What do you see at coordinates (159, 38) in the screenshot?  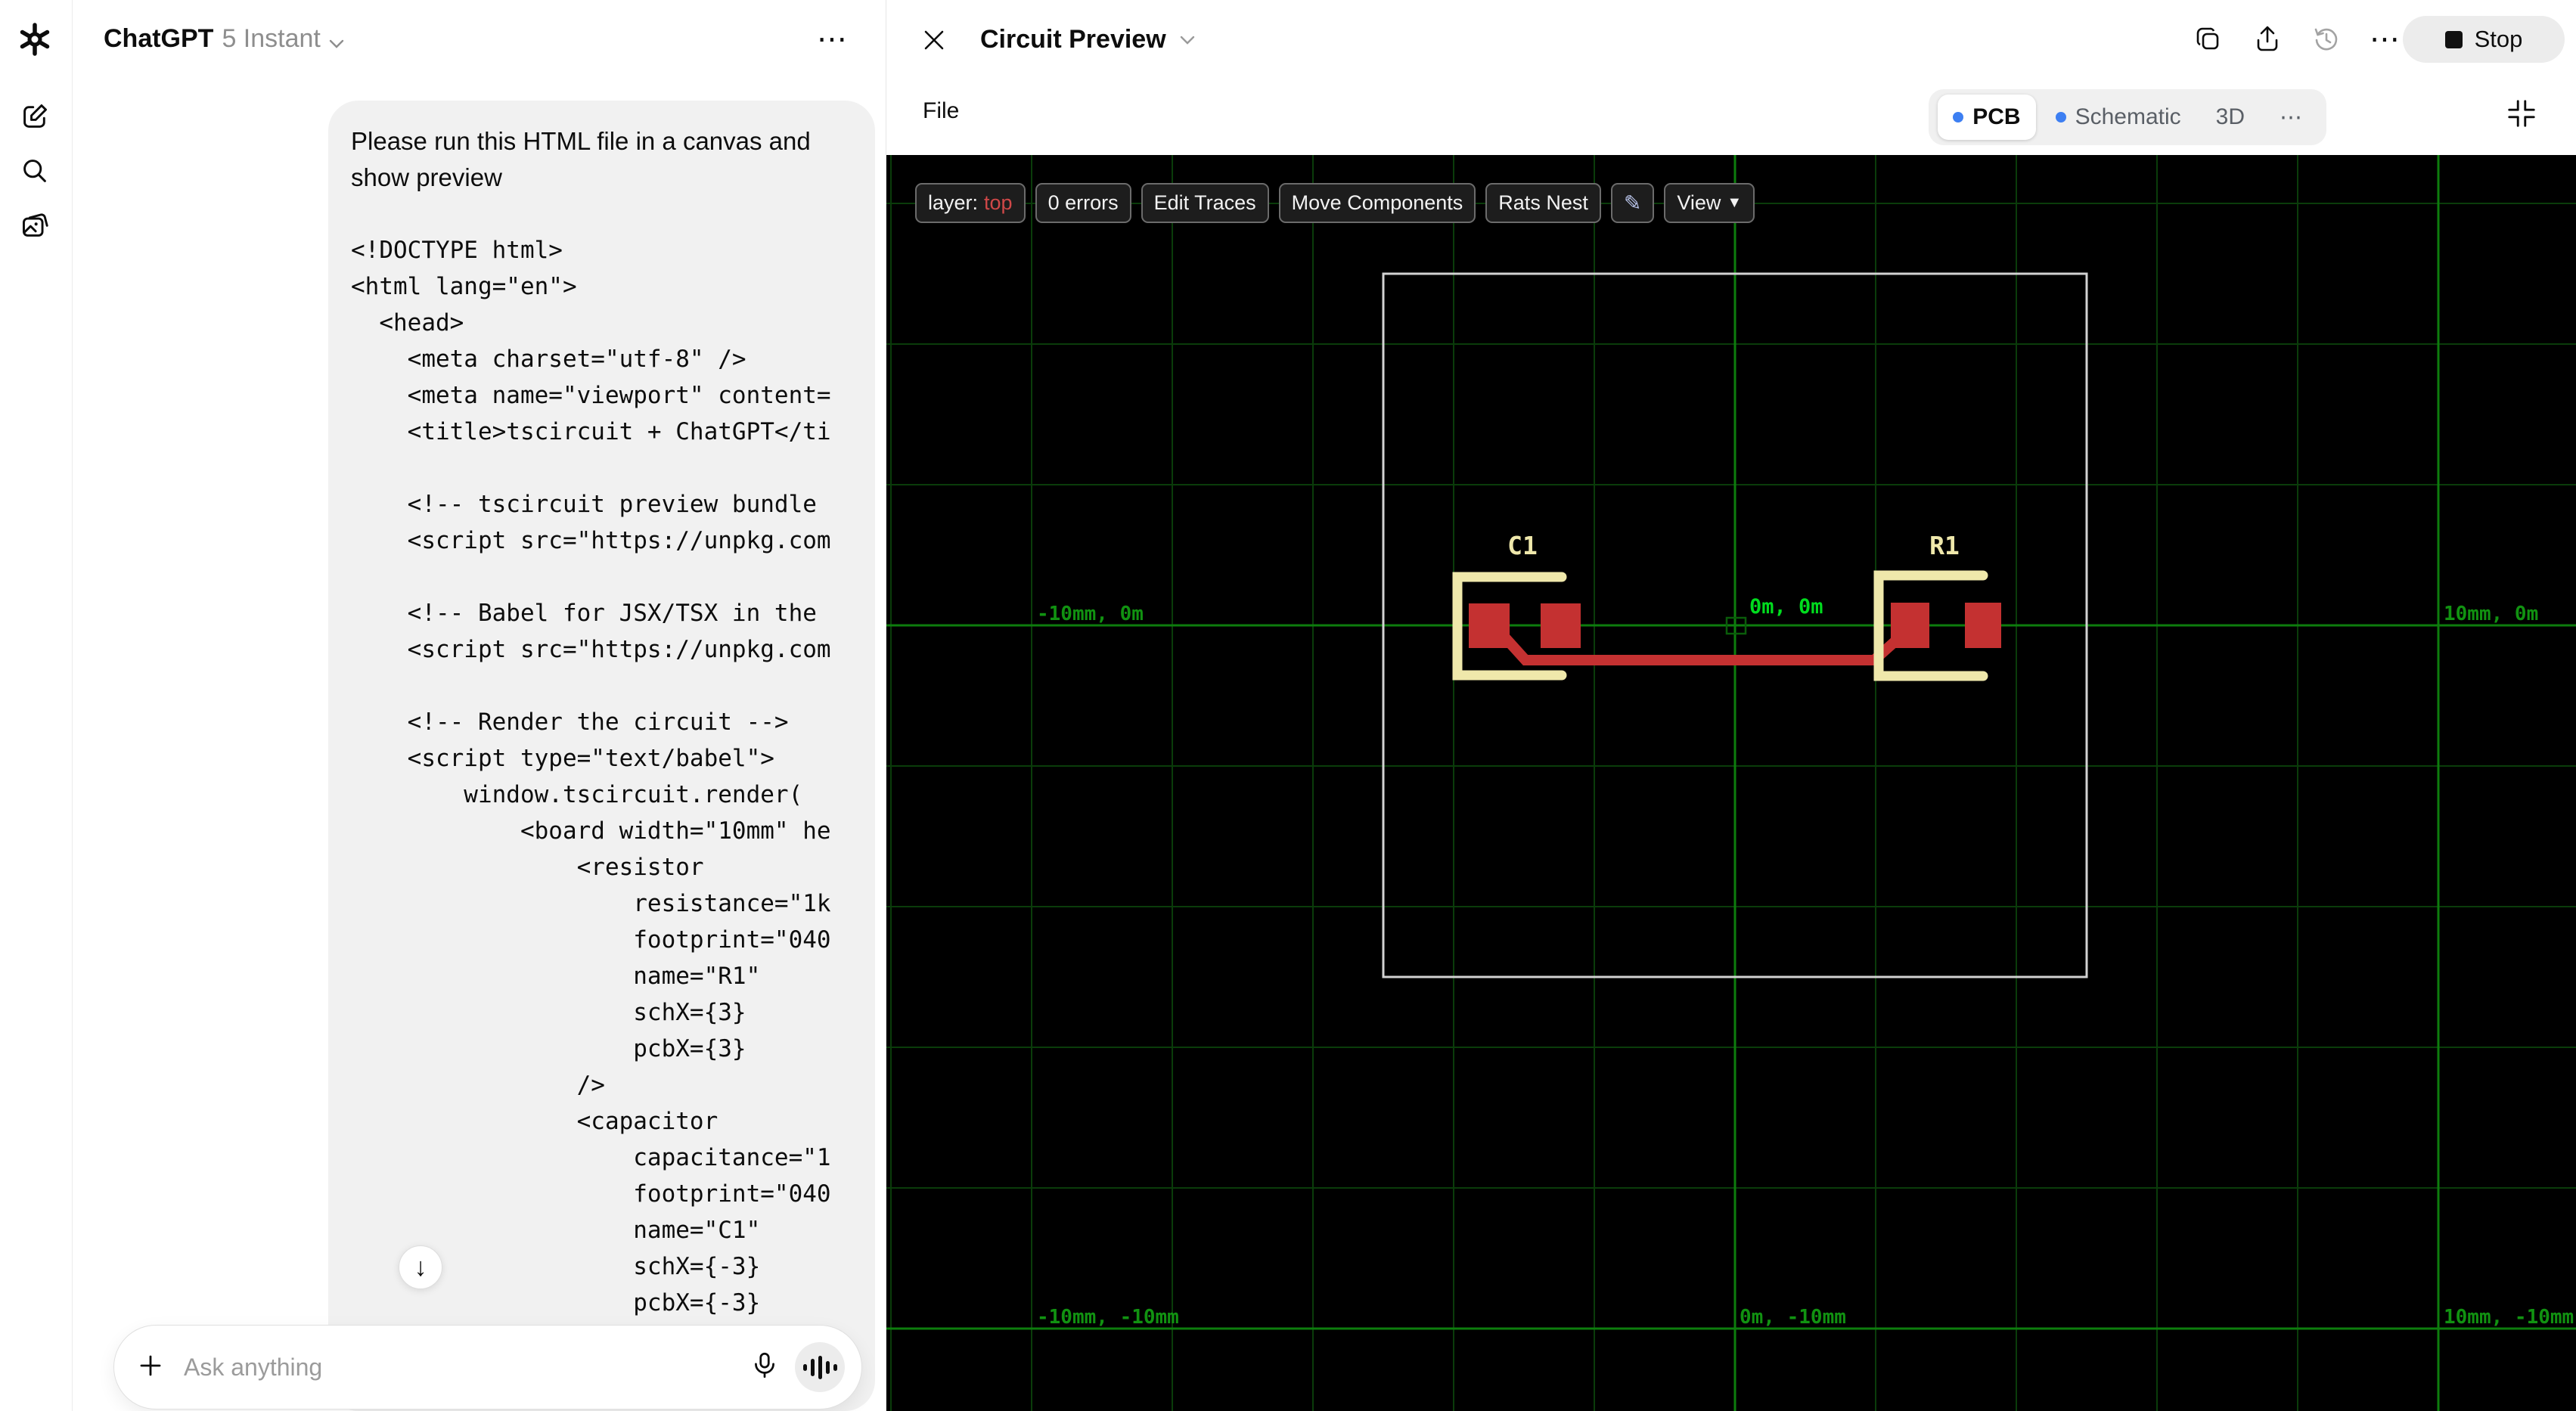 I see `app-title: ChatGPT` at bounding box center [159, 38].